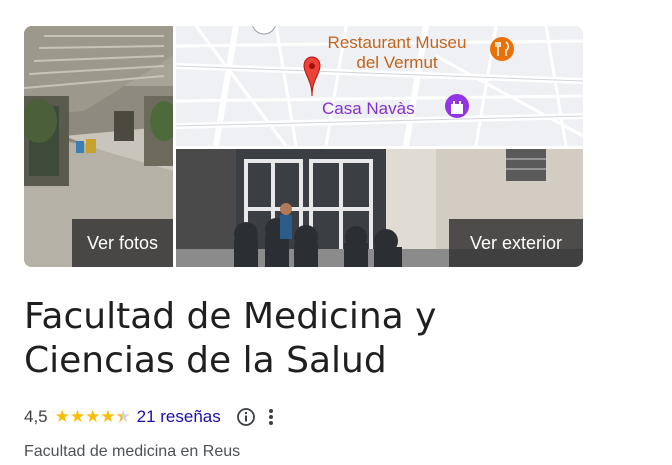 Image resolution: width=672 pixels, height=465 pixels. I want to click on ver-fotos-button: Ver fotos, so click(122, 243).